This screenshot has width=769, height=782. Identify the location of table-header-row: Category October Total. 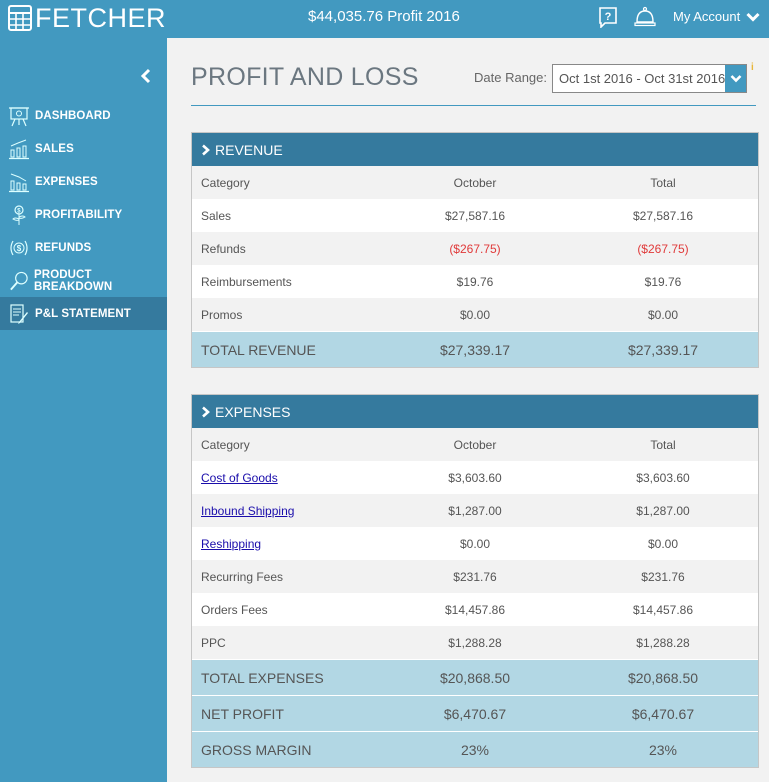
(475, 444).